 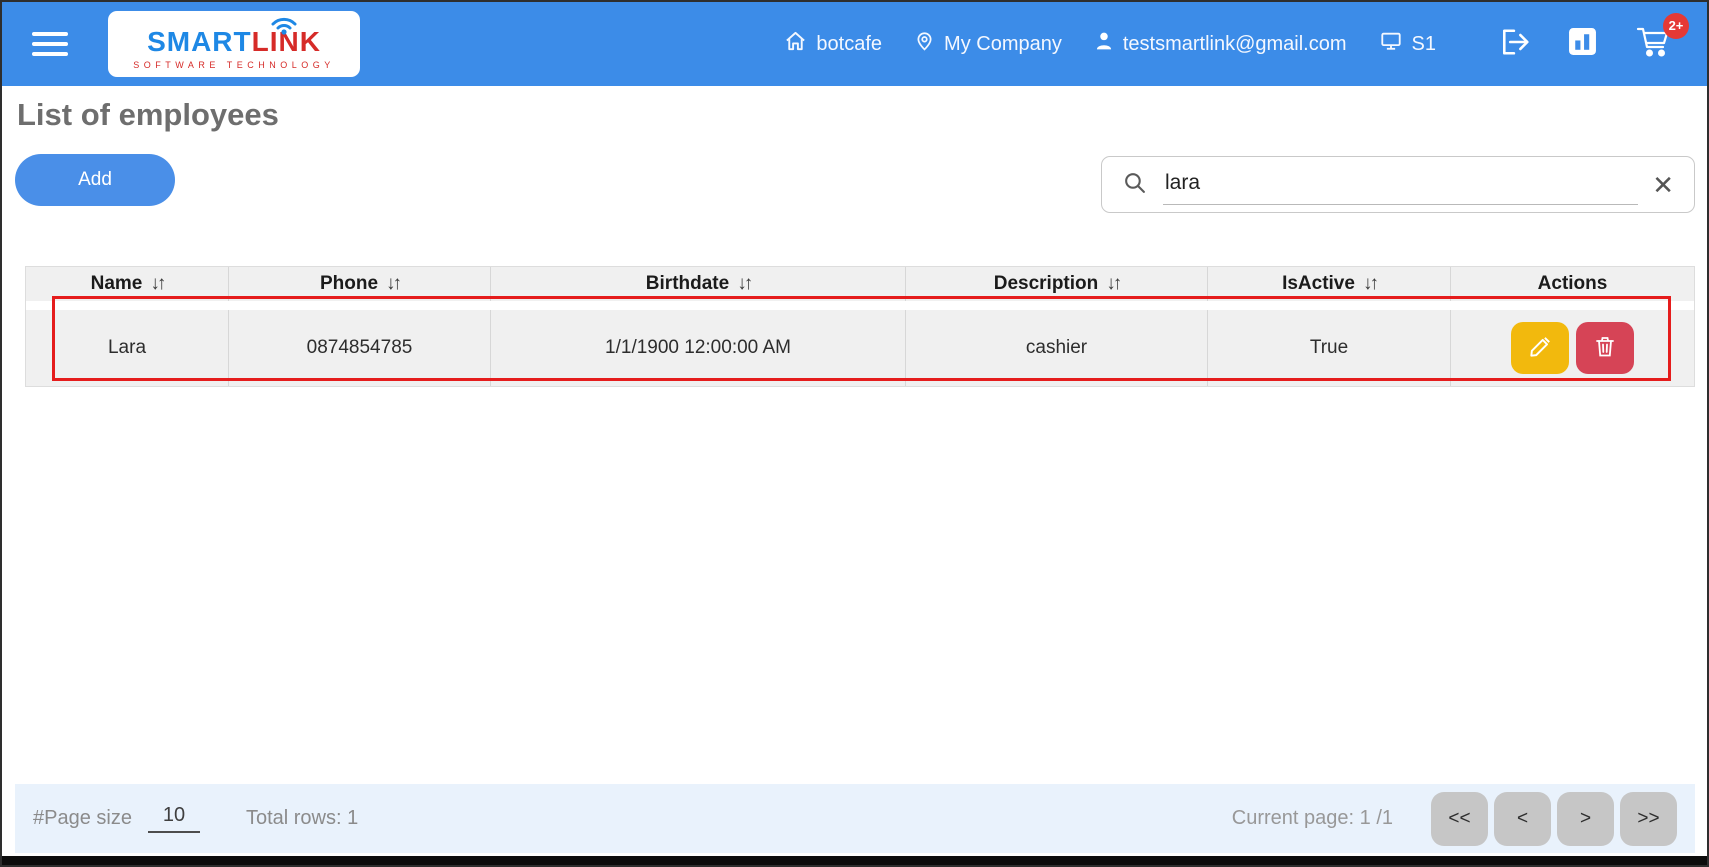 What do you see at coordinates (1401, 184) in the screenshot?
I see `search-input` at bounding box center [1401, 184].